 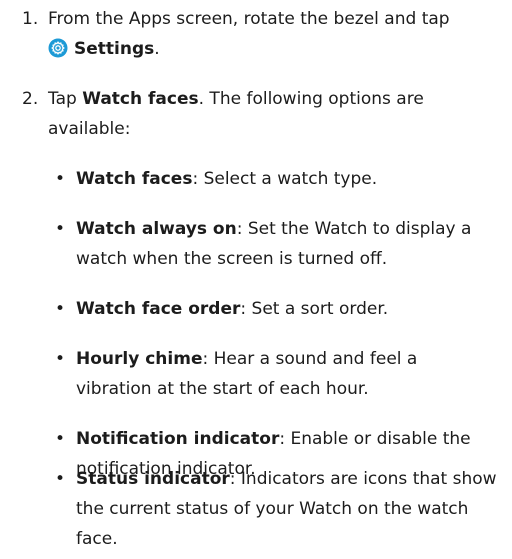 I want to click on option-label: Watch face order, so click(x=158, y=309).